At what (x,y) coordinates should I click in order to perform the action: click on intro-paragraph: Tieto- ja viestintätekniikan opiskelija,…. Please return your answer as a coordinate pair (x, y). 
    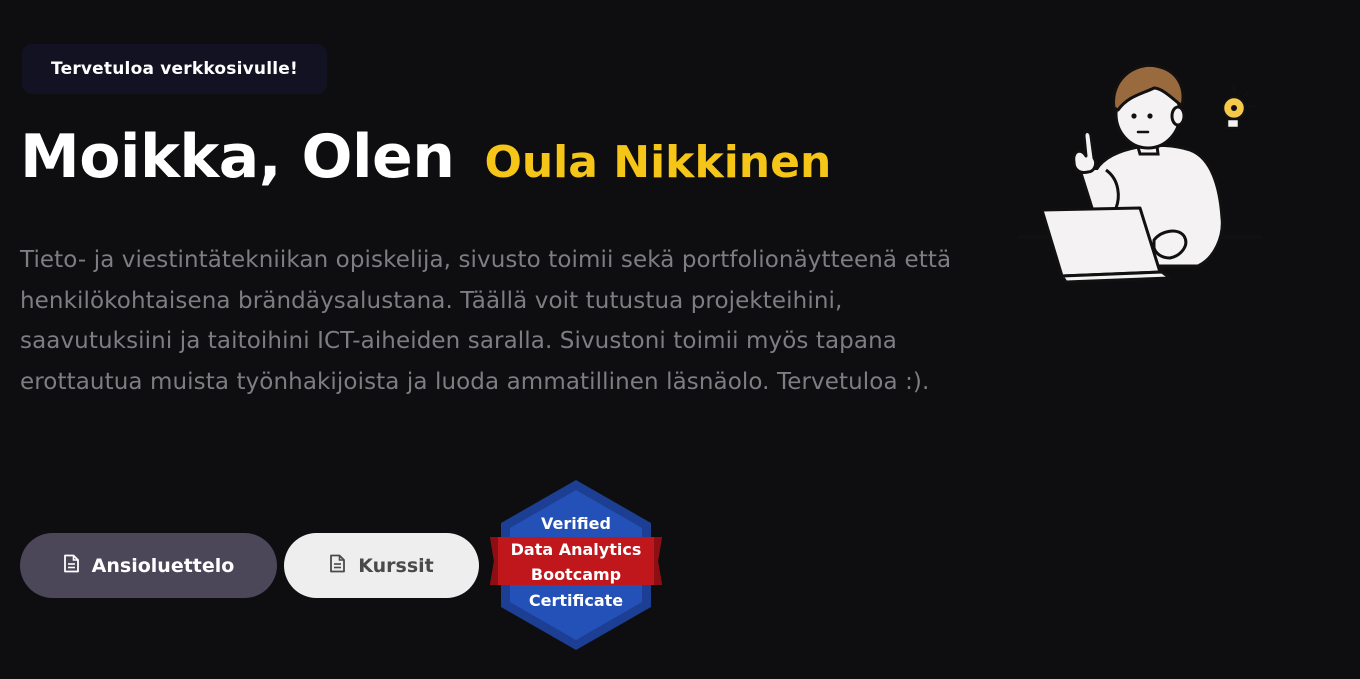
    Looking at the image, I should click on (486, 321).